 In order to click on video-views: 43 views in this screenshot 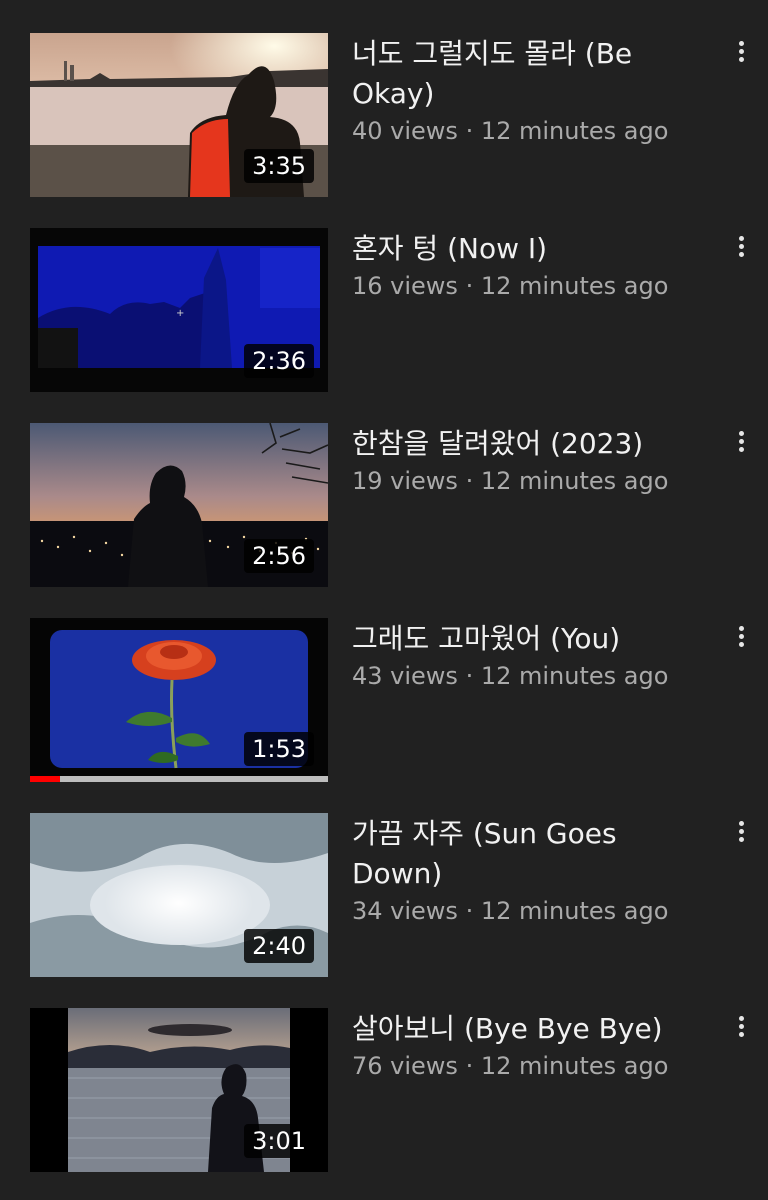, I will do `click(405, 676)`.